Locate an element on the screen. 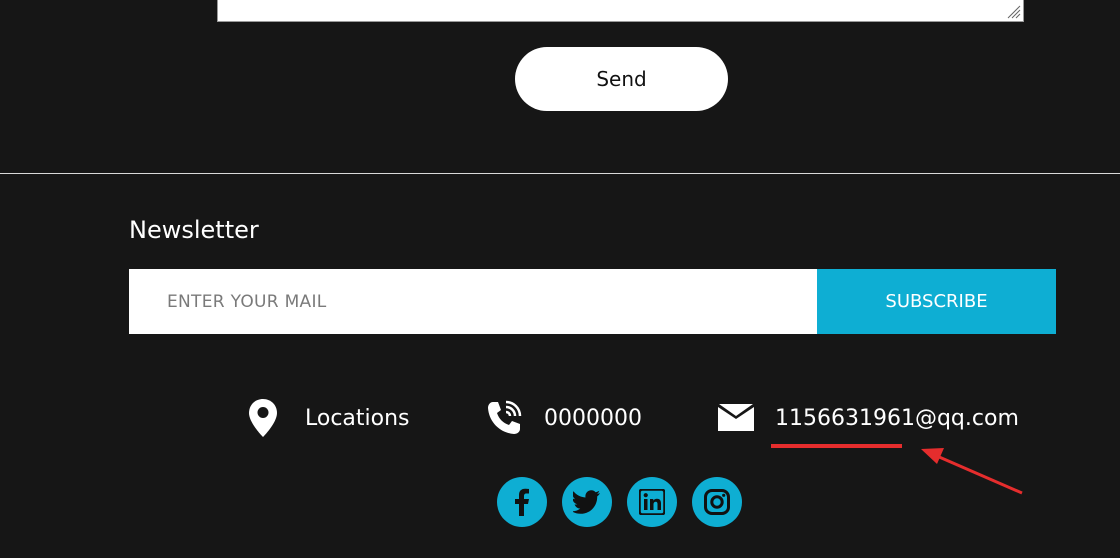 Image resolution: width=1120 pixels, height=558 pixels. message-textarea is located at coordinates (620, 11).